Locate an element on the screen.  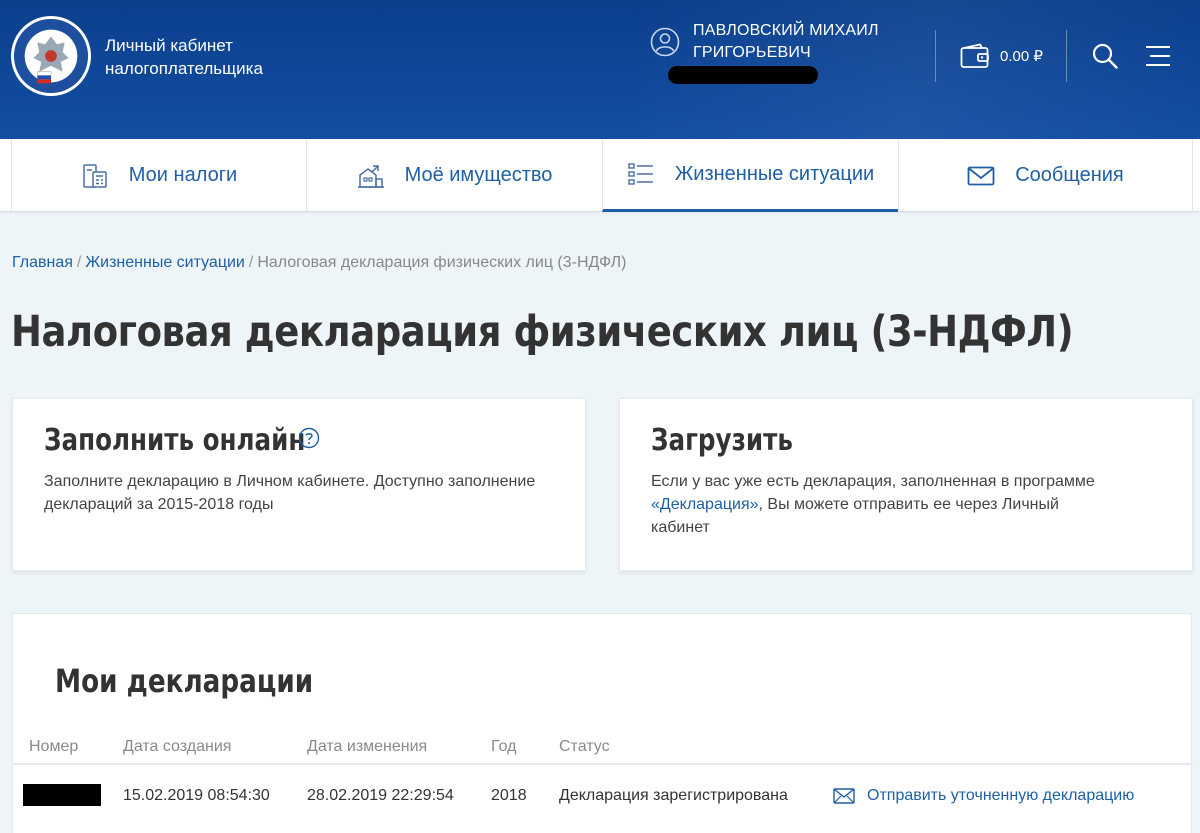
tab-label: Мои налоги is located at coordinates (183, 175).